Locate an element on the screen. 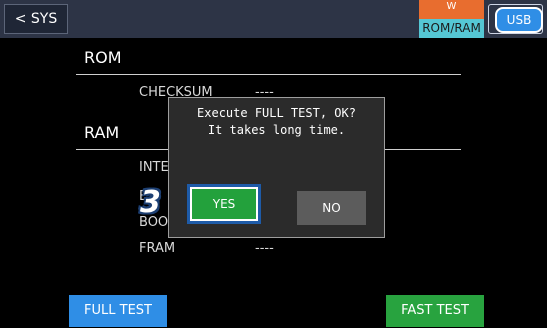 This screenshot has width=547, height=328. memory-mode-top-label: W is located at coordinates (451, 6).